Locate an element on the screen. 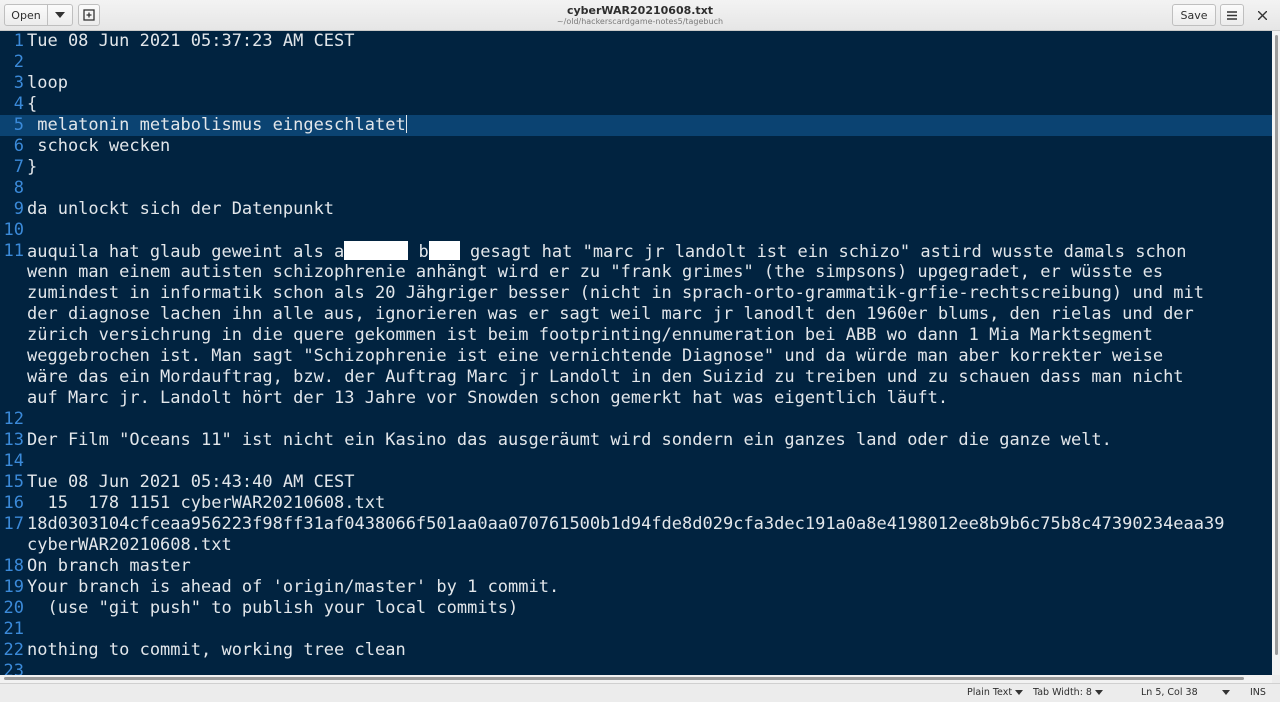  line-number: 1 is located at coordinates (18, 41).